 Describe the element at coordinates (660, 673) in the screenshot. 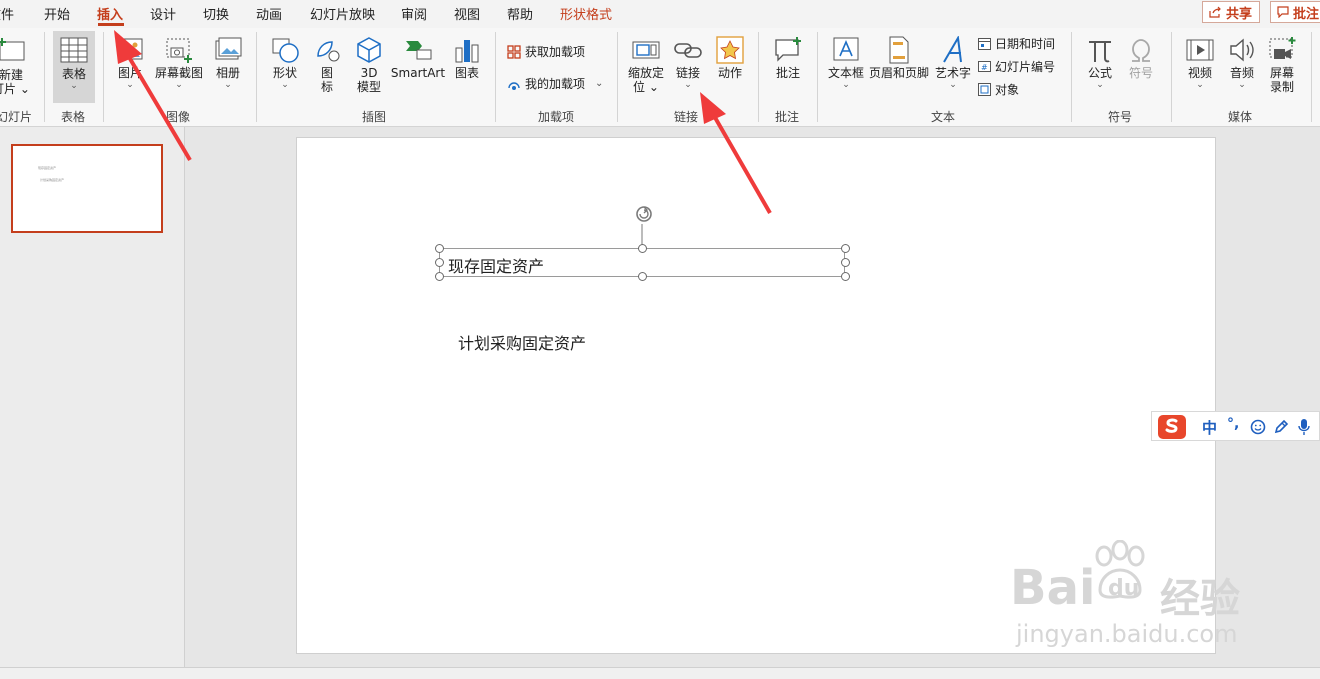

I see `status-bar` at that location.